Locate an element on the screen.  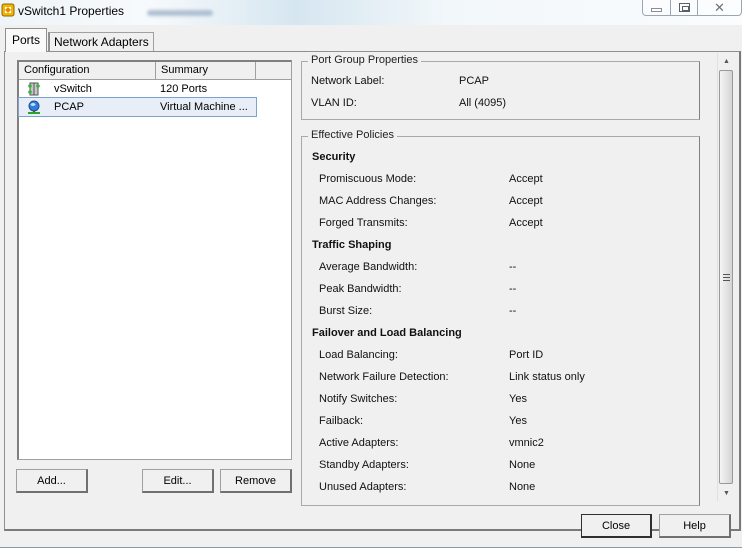
column-header-empty is located at coordinates (273, 70).